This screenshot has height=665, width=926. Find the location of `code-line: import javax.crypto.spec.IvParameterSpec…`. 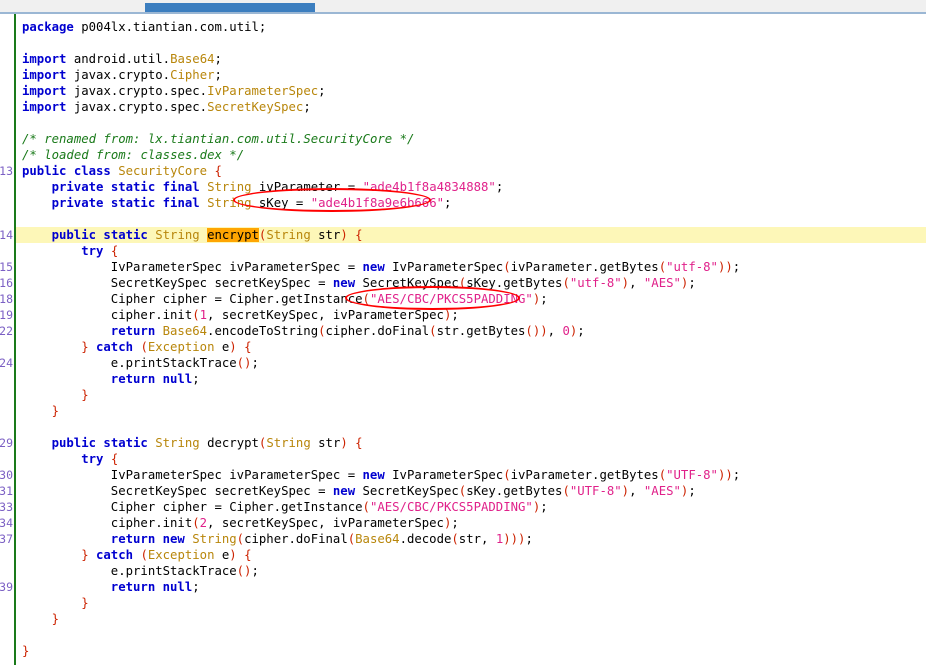

code-line: import javax.crypto.spec.IvParameterSpec… is located at coordinates (174, 91).